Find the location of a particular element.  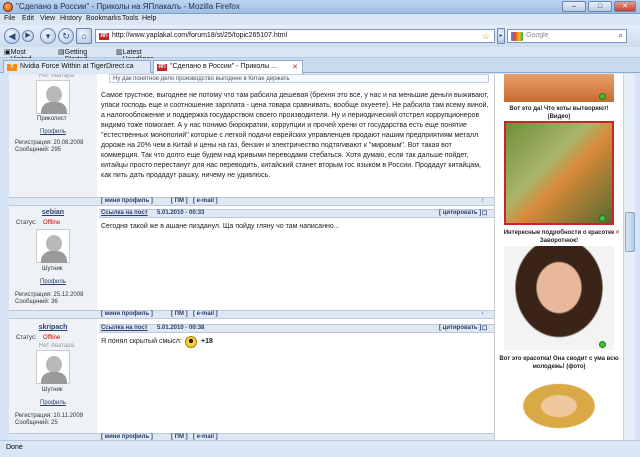

status-offline: Offline is located at coordinates (52, 223).